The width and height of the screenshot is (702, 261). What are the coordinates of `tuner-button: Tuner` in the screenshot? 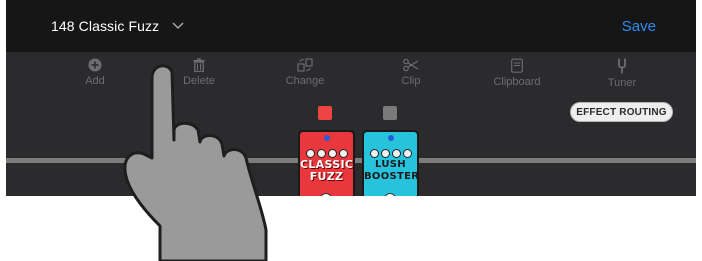 It's located at (622, 73).